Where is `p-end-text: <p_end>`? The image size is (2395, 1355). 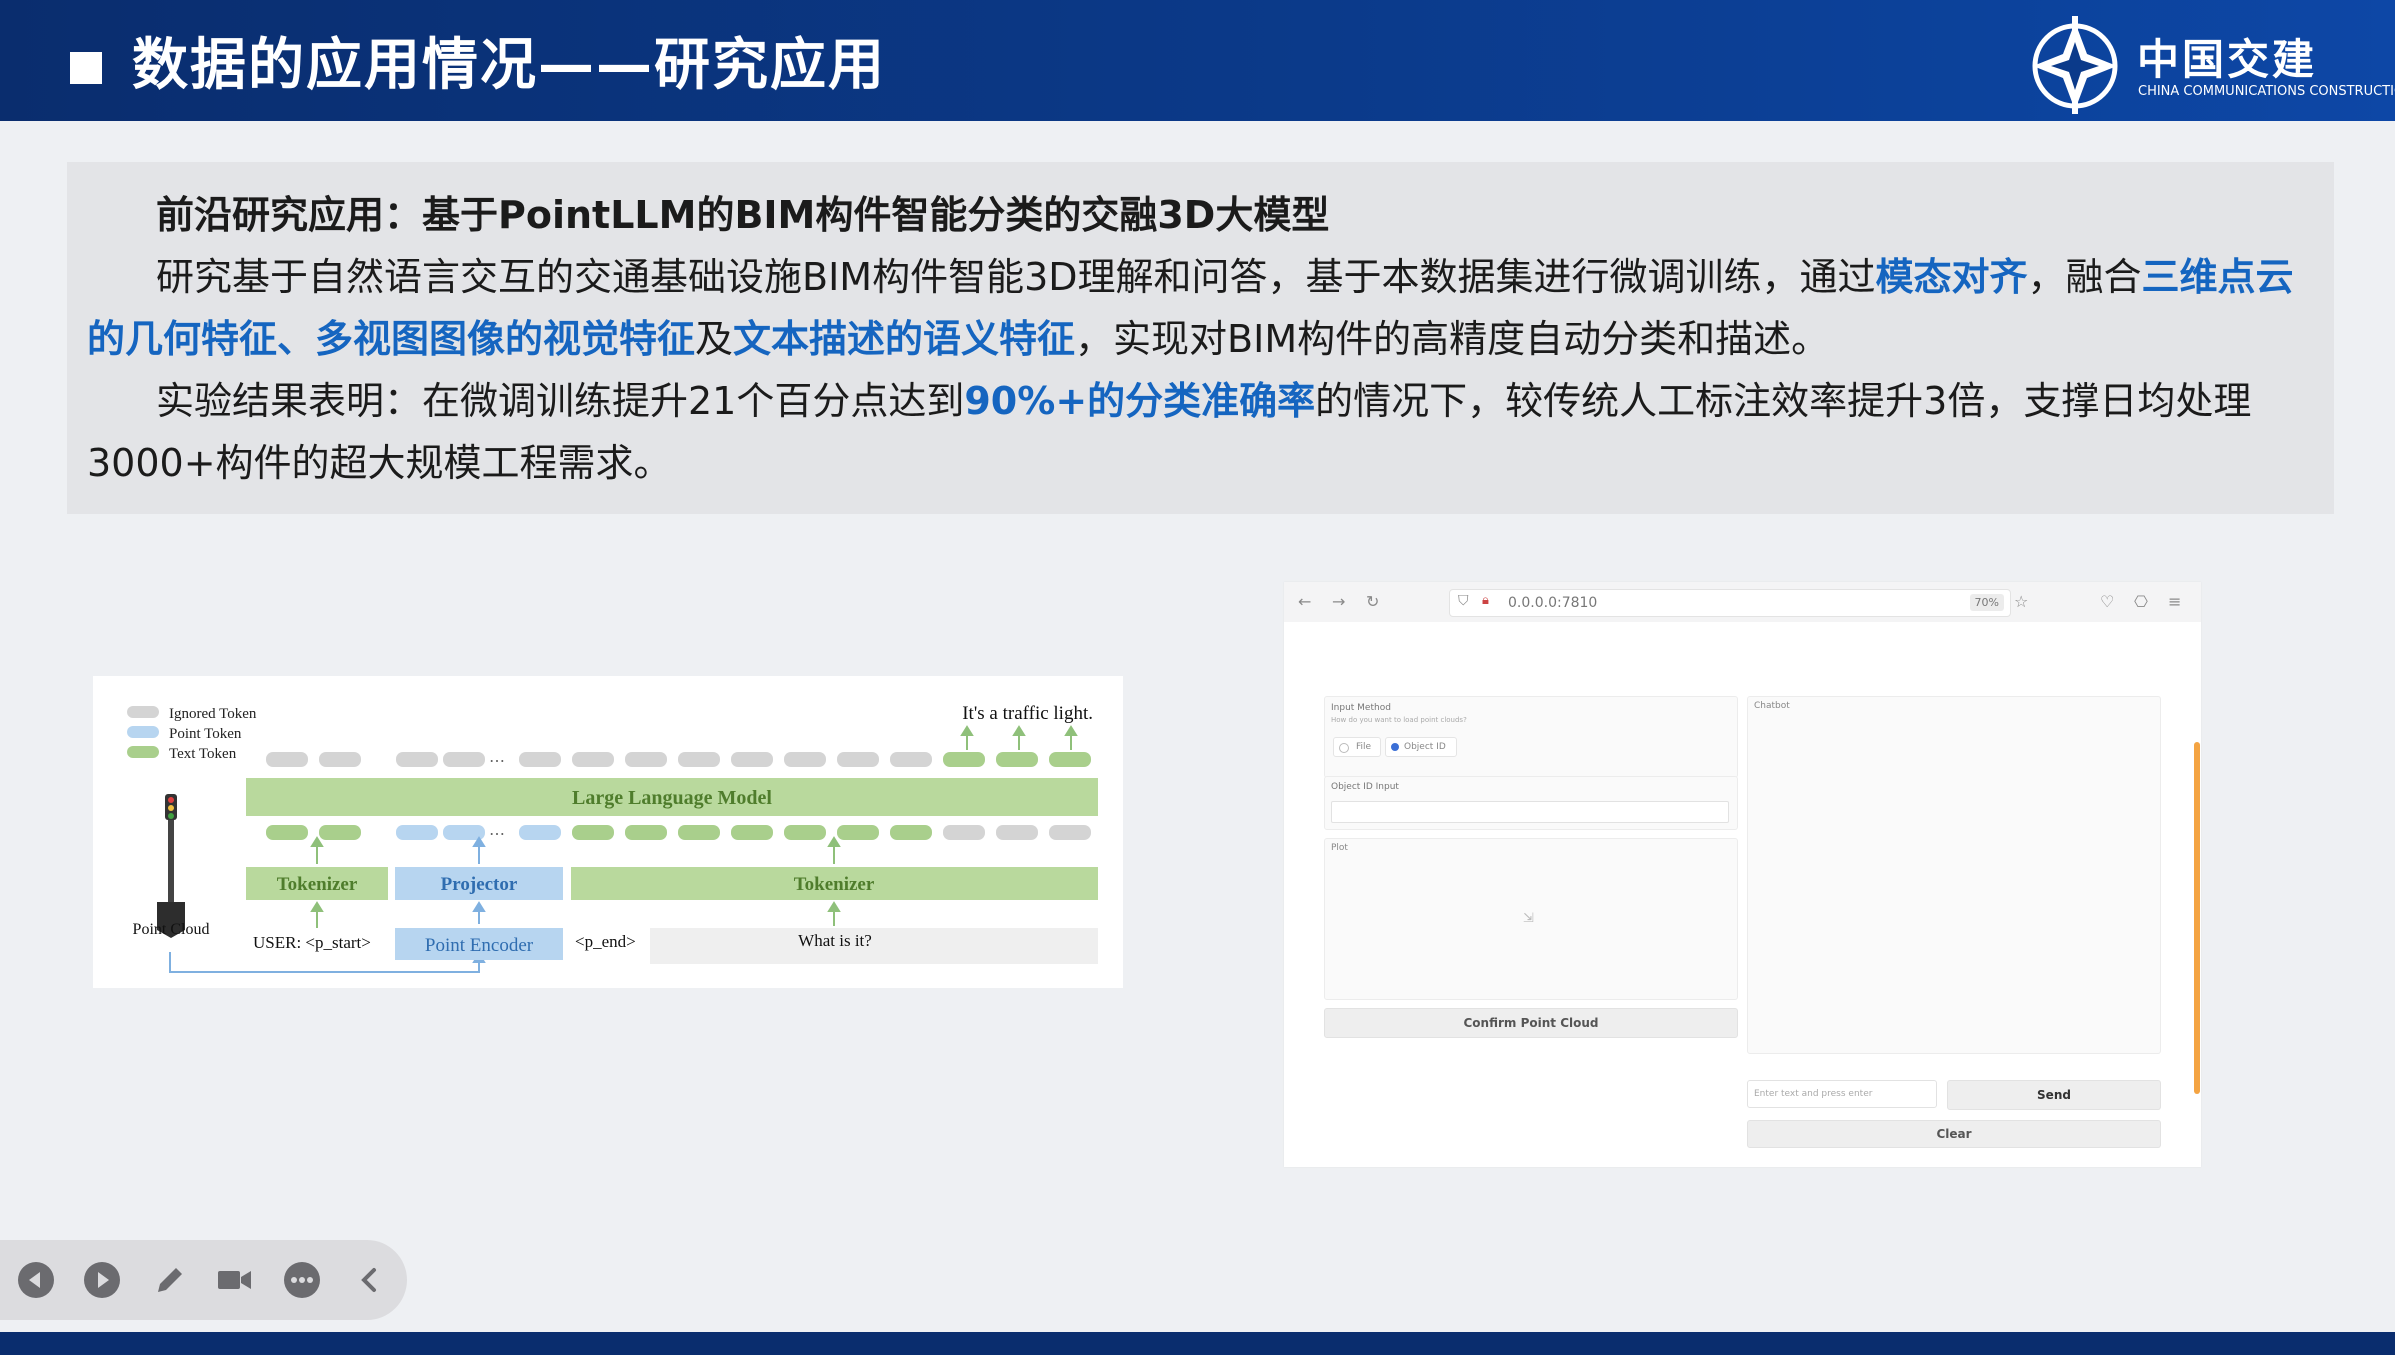 p-end-text: <p_end> is located at coordinates (605, 941).